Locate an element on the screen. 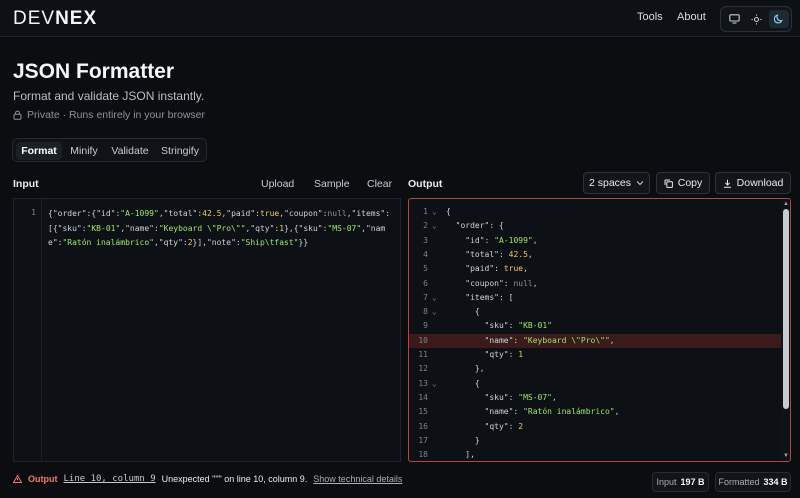  input-size-label: Input is located at coordinates (666, 482).